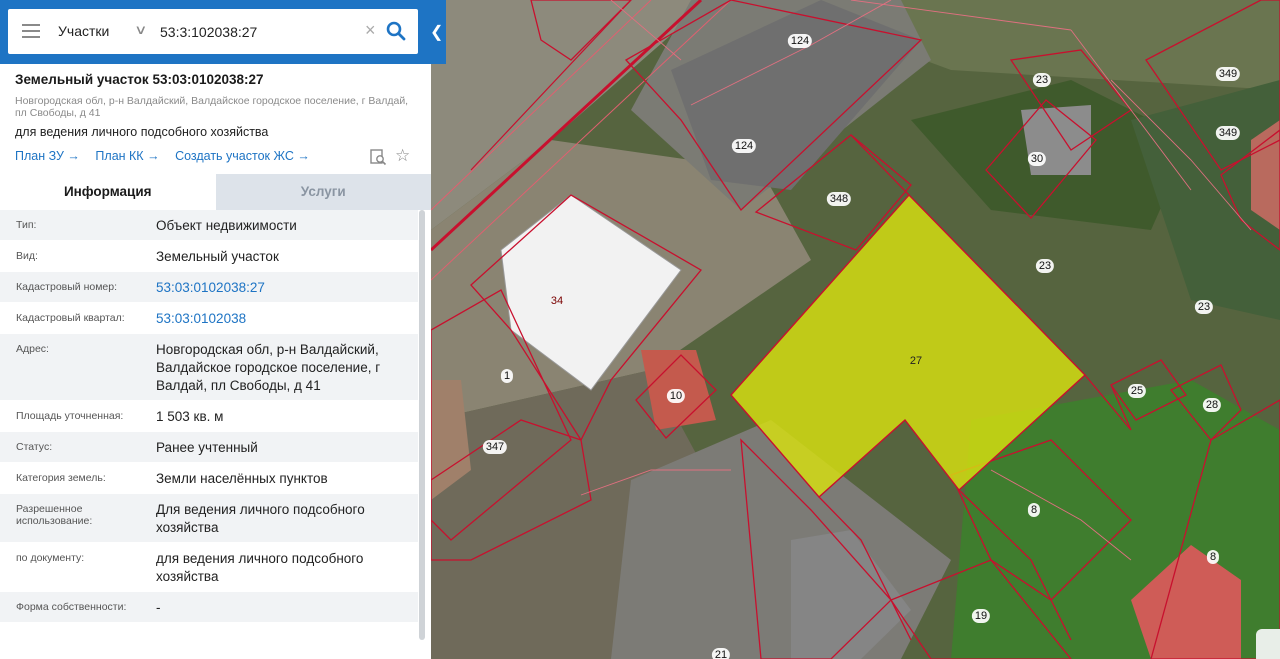  What do you see at coordinates (676, 396) in the screenshot?
I see `parcel-label: 10` at bounding box center [676, 396].